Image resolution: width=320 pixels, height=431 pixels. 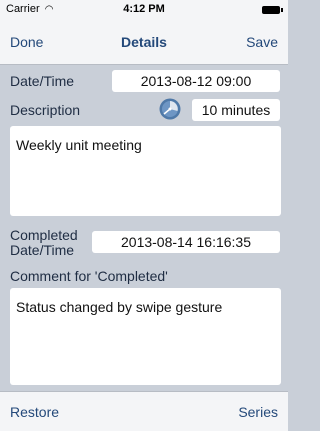 I want to click on completed-label: Completed Date/Time, so click(x=44, y=243).